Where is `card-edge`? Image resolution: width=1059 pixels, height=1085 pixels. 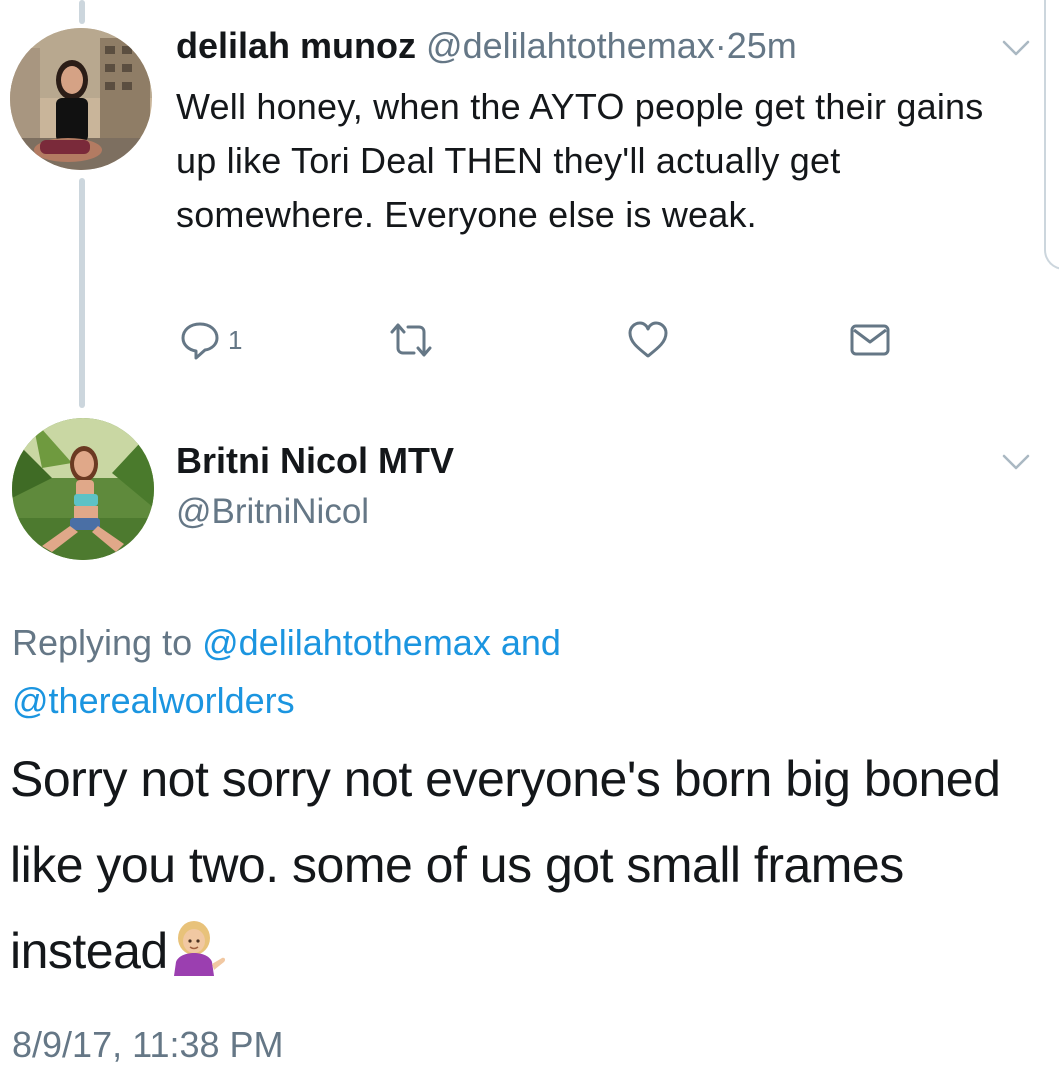 card-edge is located at coordinates (1051, 135).